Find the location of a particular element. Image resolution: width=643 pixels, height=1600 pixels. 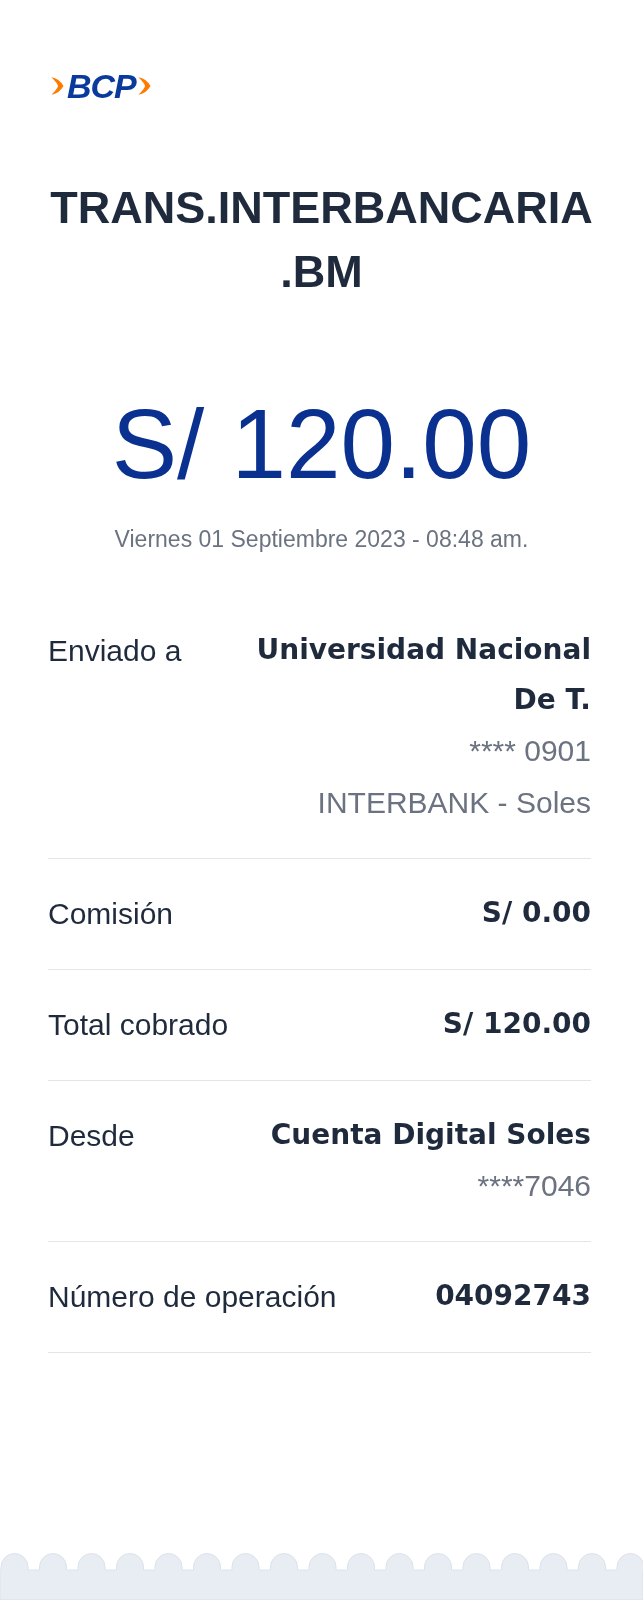

transfer-title: TRANS.INTERBANCARIA .BM is located at coordinates (321, 240).